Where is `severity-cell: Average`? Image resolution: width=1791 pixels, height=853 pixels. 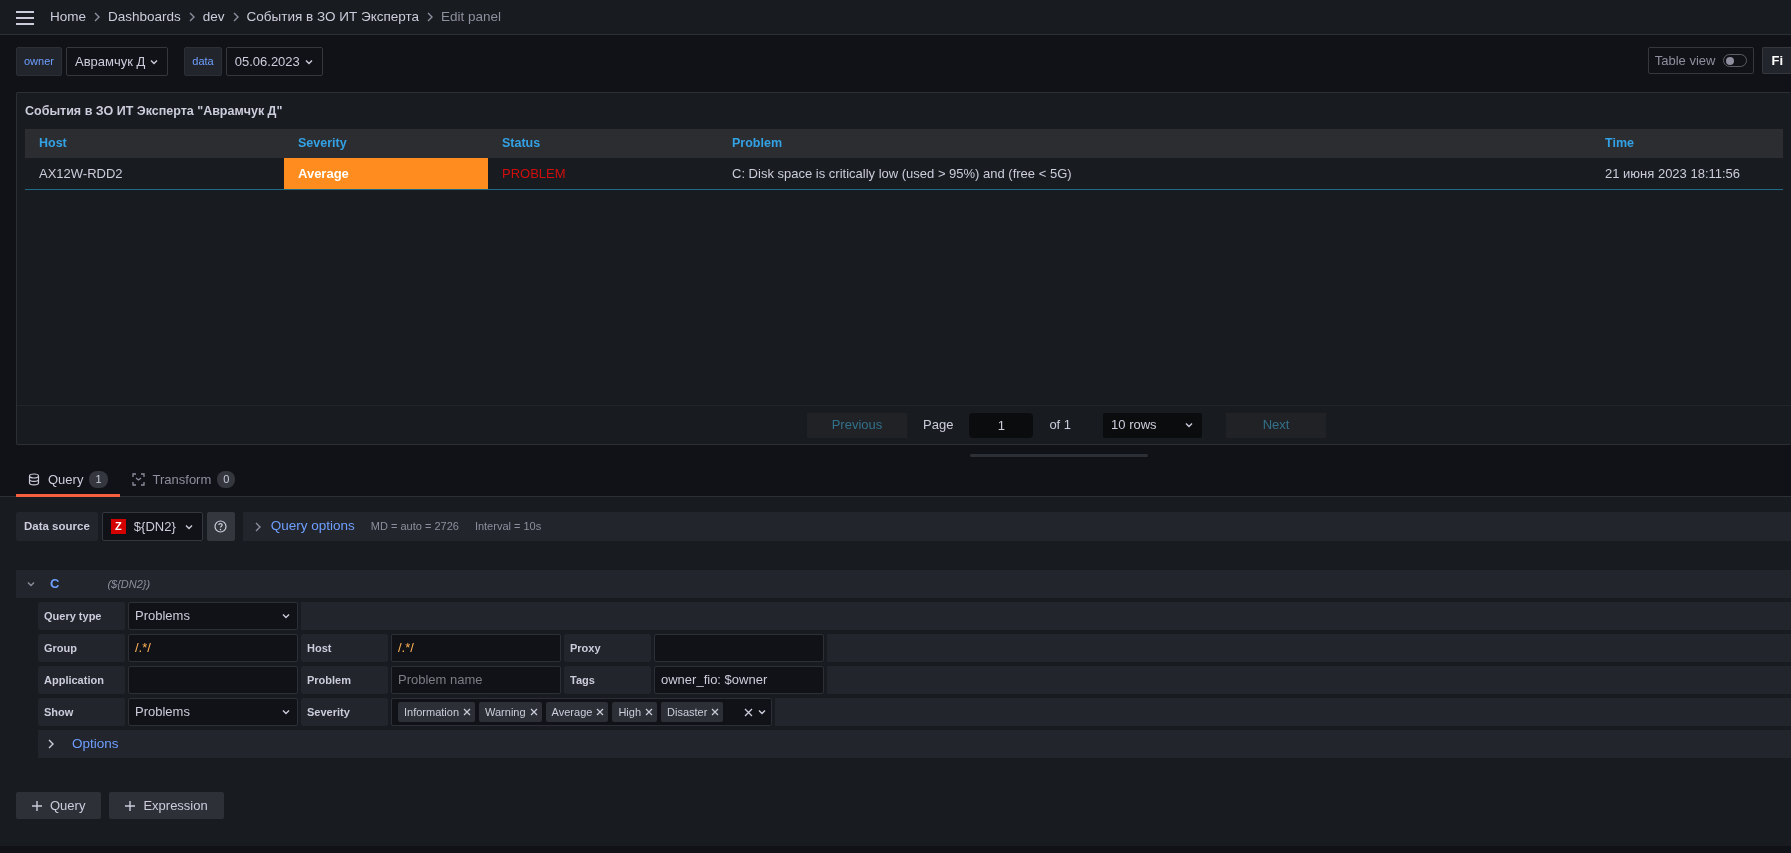
severity-cell: Average is located at coordinates (386, 173).